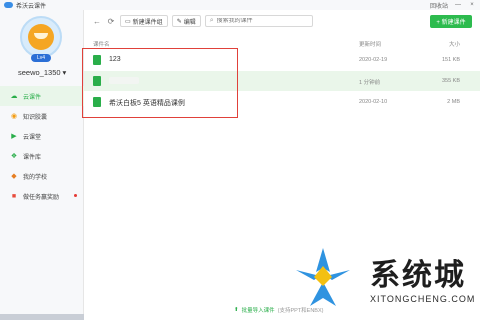 The width and height of the screenshot is (480, 320). I want to click on search-input, so click(261, 21).